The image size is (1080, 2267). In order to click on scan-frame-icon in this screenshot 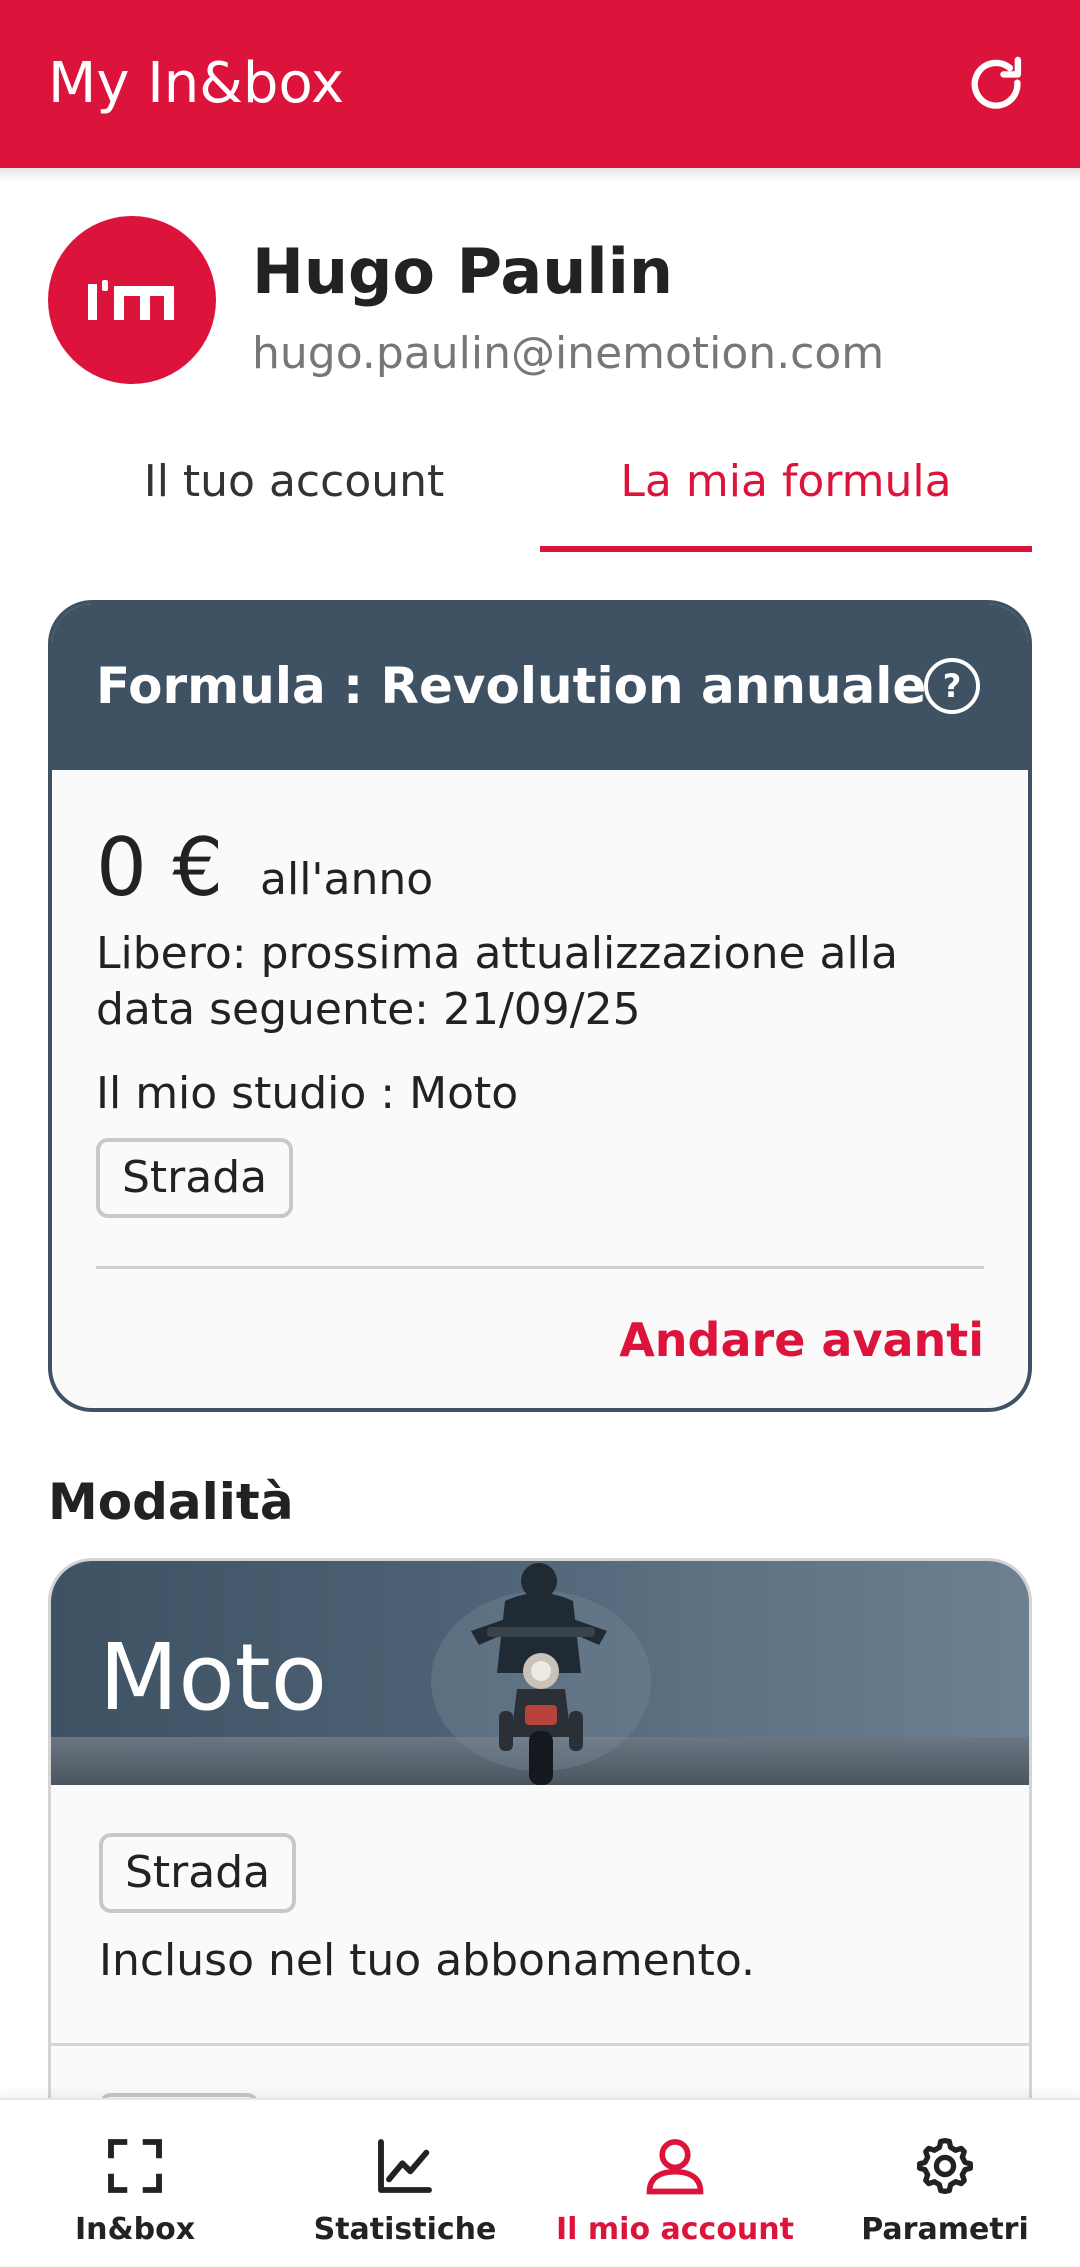, I will do `click(135, 2166)`.